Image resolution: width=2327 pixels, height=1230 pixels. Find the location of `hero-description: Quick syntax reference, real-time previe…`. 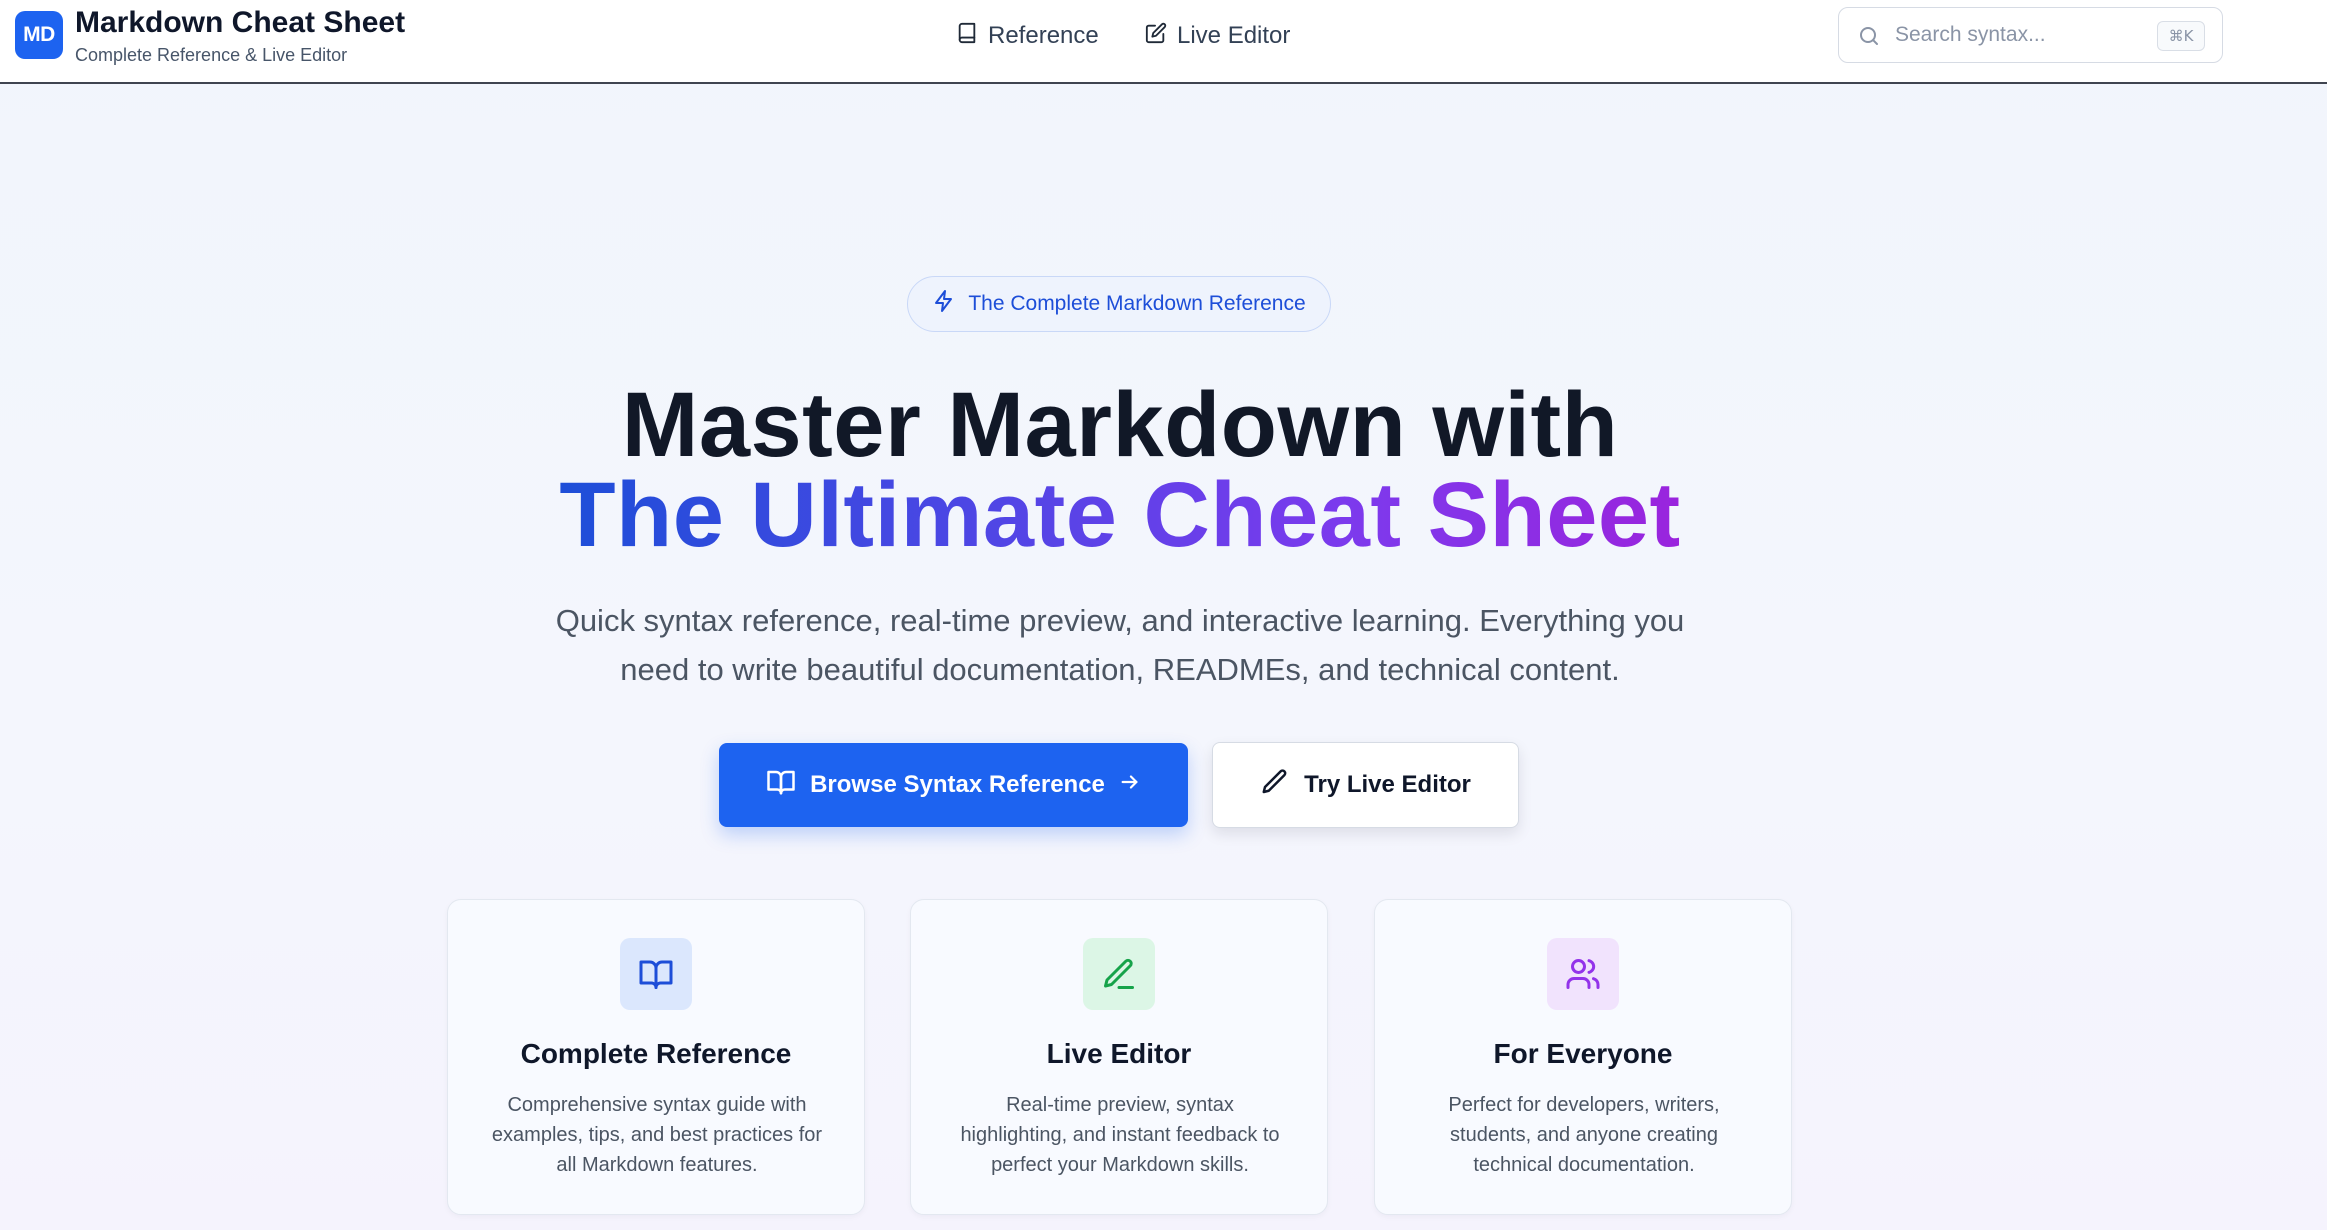

hero-description: Quick syntax reference, real-time previe… is located at coordinates (1120, 645).